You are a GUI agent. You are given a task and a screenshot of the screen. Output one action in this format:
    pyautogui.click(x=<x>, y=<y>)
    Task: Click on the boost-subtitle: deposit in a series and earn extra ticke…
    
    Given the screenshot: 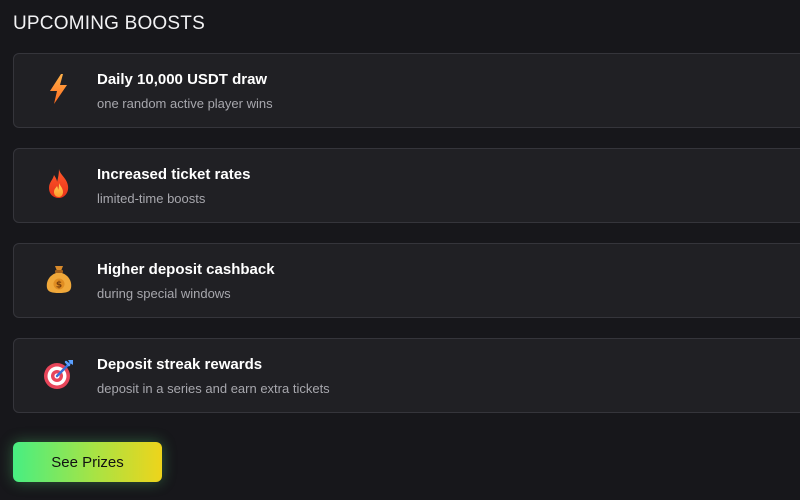 What is the action you would take?
    pyautogui.click(x=213, y=388)
    